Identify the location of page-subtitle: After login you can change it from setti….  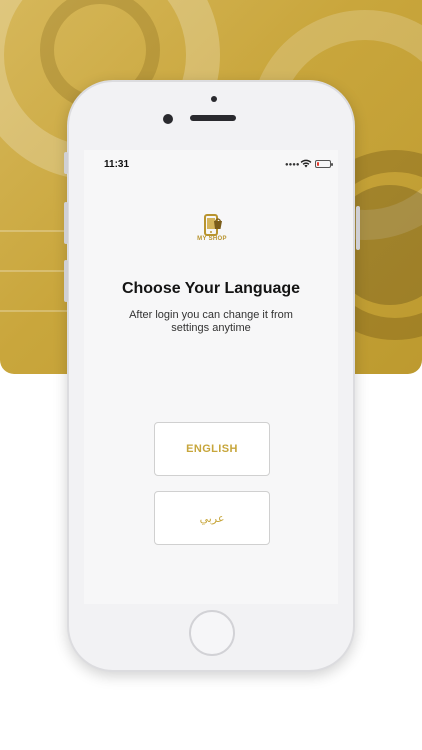
(211, 321).